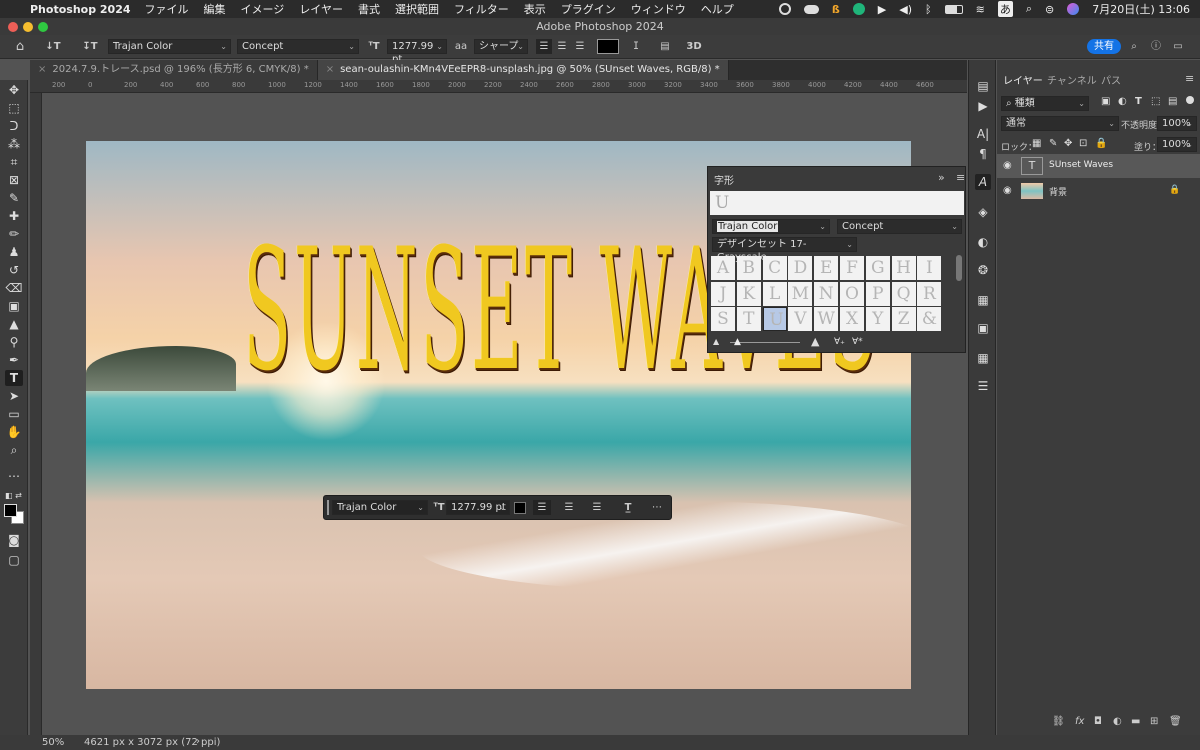 The width and height of the screenshot is (1200, 750). I want to click on glyph-cell: I, so click(929, 268).